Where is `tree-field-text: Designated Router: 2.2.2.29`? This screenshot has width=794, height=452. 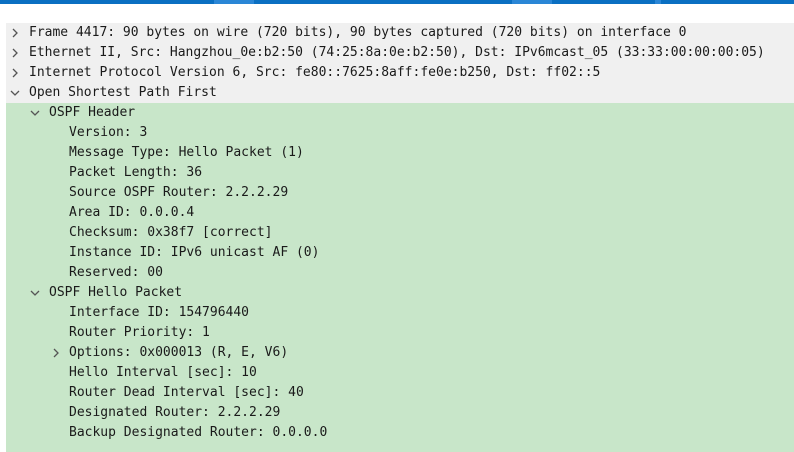
tree-field-text: Designated Router: 2.2.2.29 is located at coordinates (175, 412).